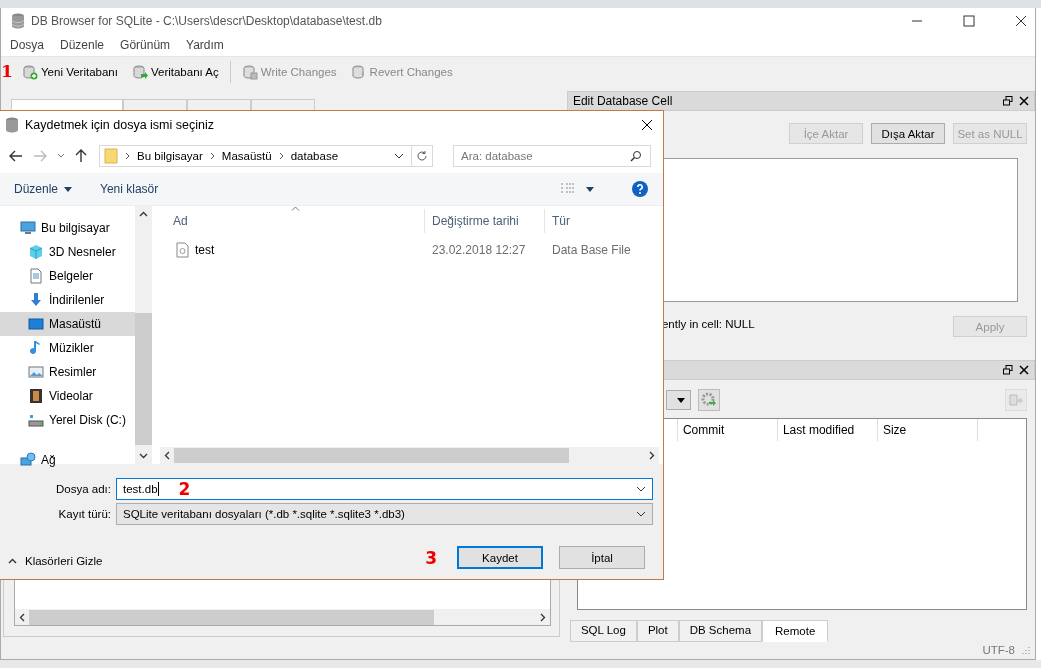 The width and height of the screenshot is (1041, 668). Describe the element at coordinates (622, 101) in the screenshot. I see `panel-title: Edit Database Cell` at that location.